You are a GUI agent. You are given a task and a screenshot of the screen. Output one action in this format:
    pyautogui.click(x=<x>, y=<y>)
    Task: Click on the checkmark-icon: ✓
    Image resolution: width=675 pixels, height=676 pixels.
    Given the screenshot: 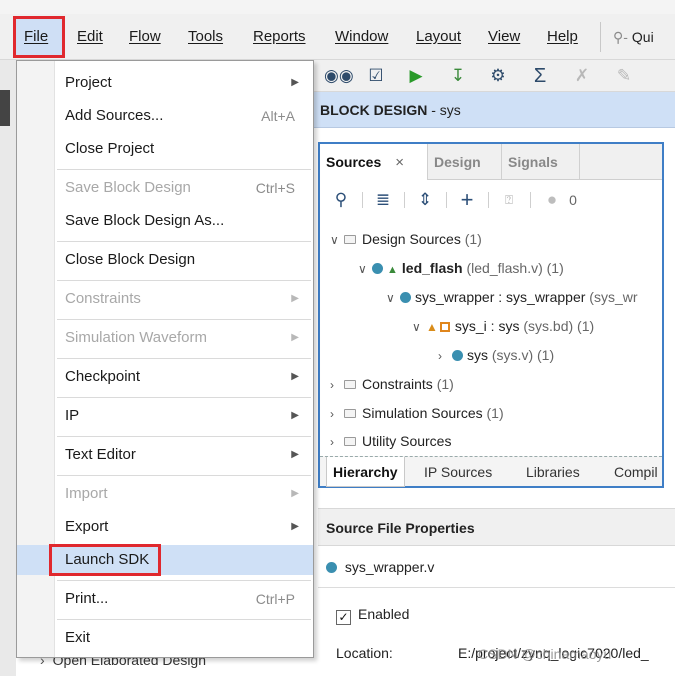 What is the action you would take?
    pyautogui.click(x=343, y=617)
    